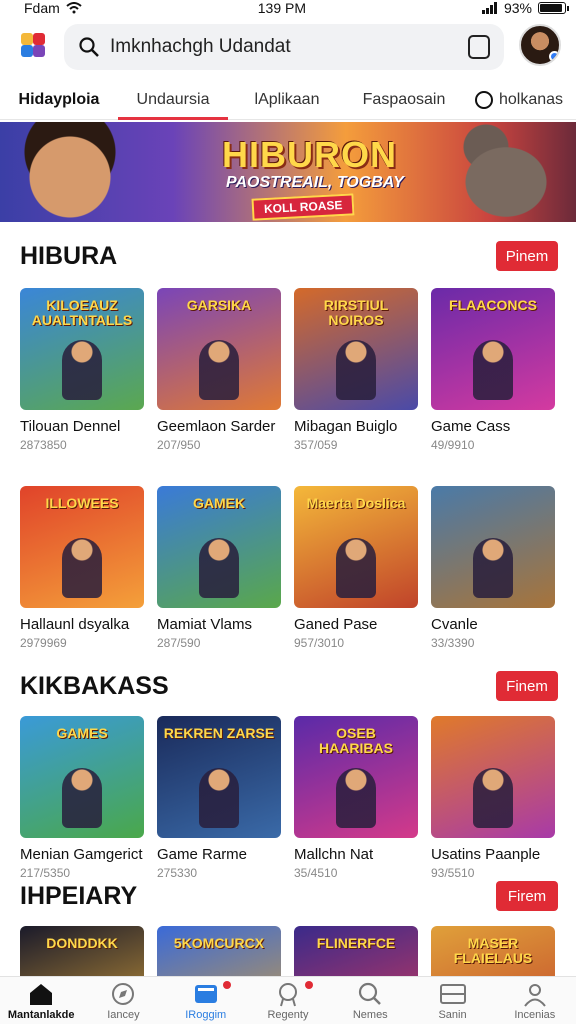  What do you see at coordinates (82, 547) in the screenshot?
I see `game-thumbnail: ILLOWEES` at bounding box center [82, 547].